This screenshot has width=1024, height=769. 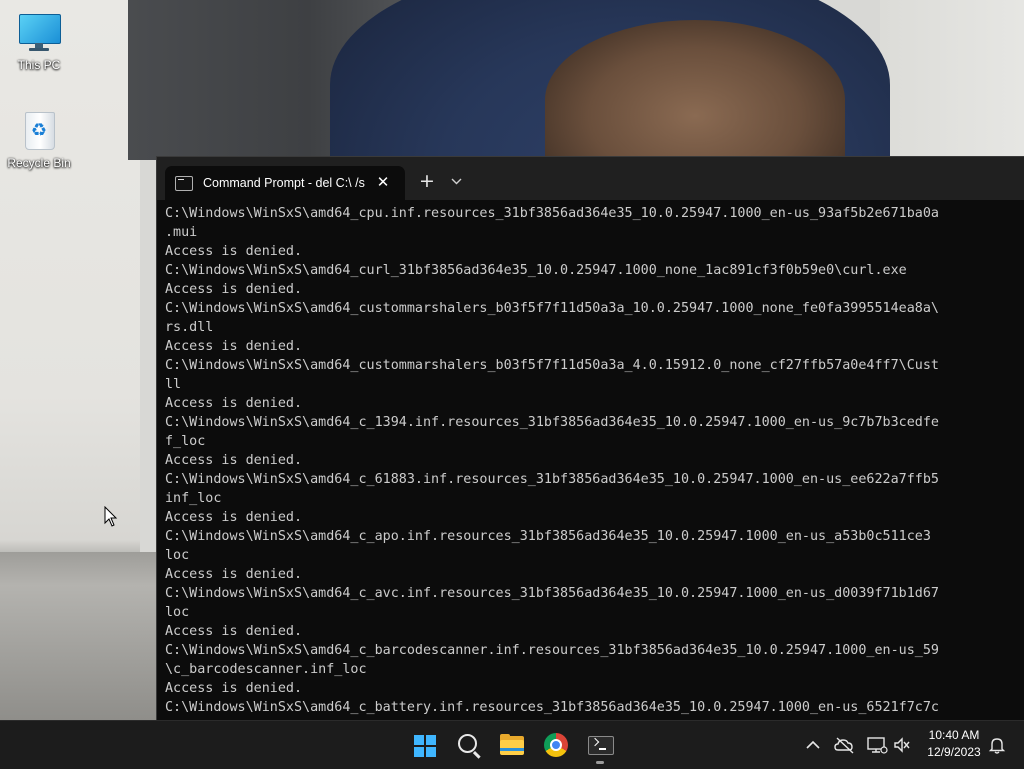 I want to click on chrome-icon, so click(x=556, y=745).